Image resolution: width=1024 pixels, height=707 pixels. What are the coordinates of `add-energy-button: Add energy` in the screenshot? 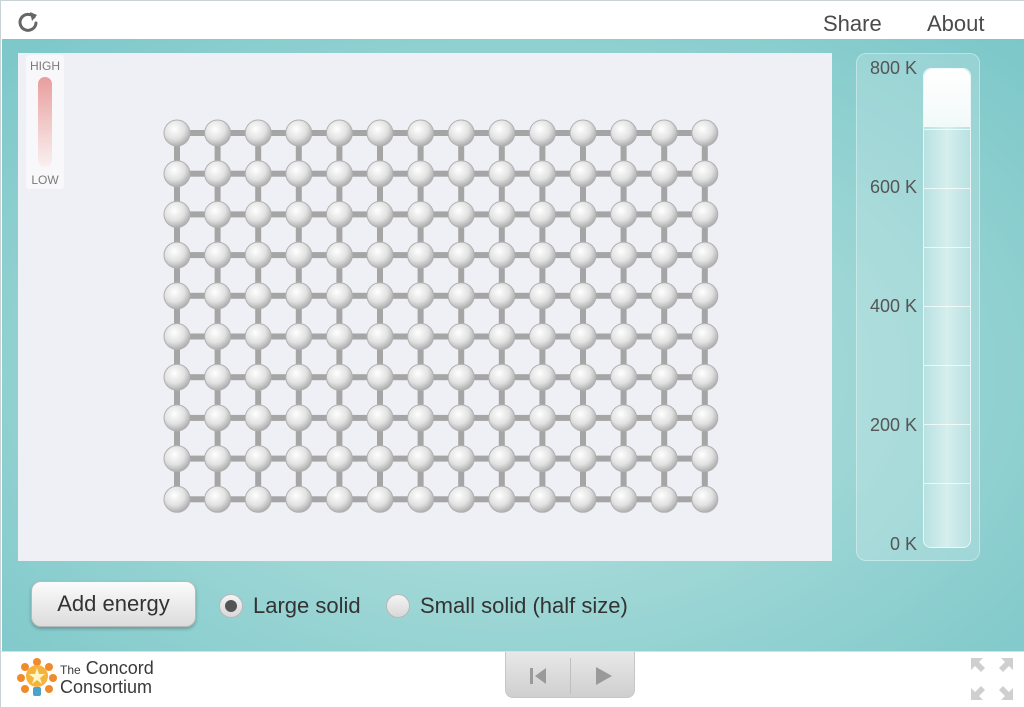 It's located at (113, 604).